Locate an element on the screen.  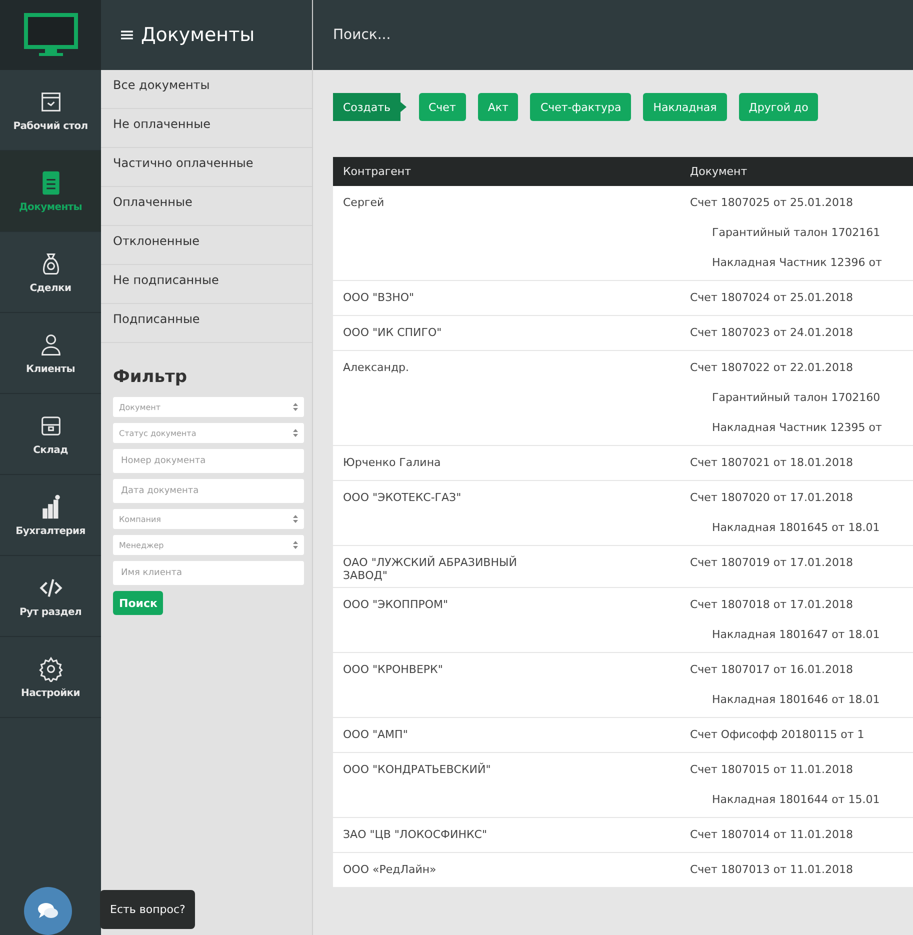
settings-icon is located at coordinates (51, 669).